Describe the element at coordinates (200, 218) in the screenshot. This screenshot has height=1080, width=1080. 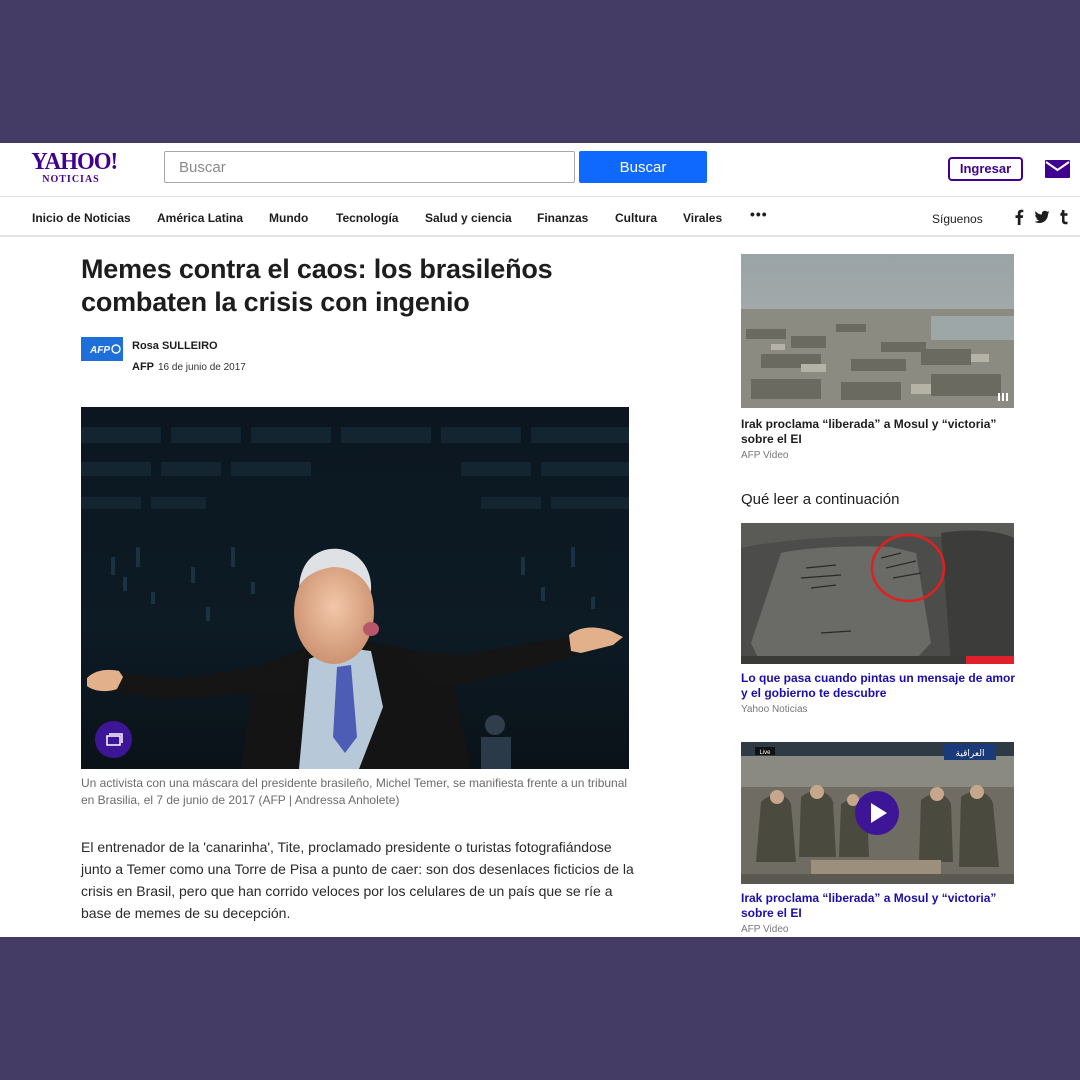
I see `nav-item-america-latina: América Latina` at that location.